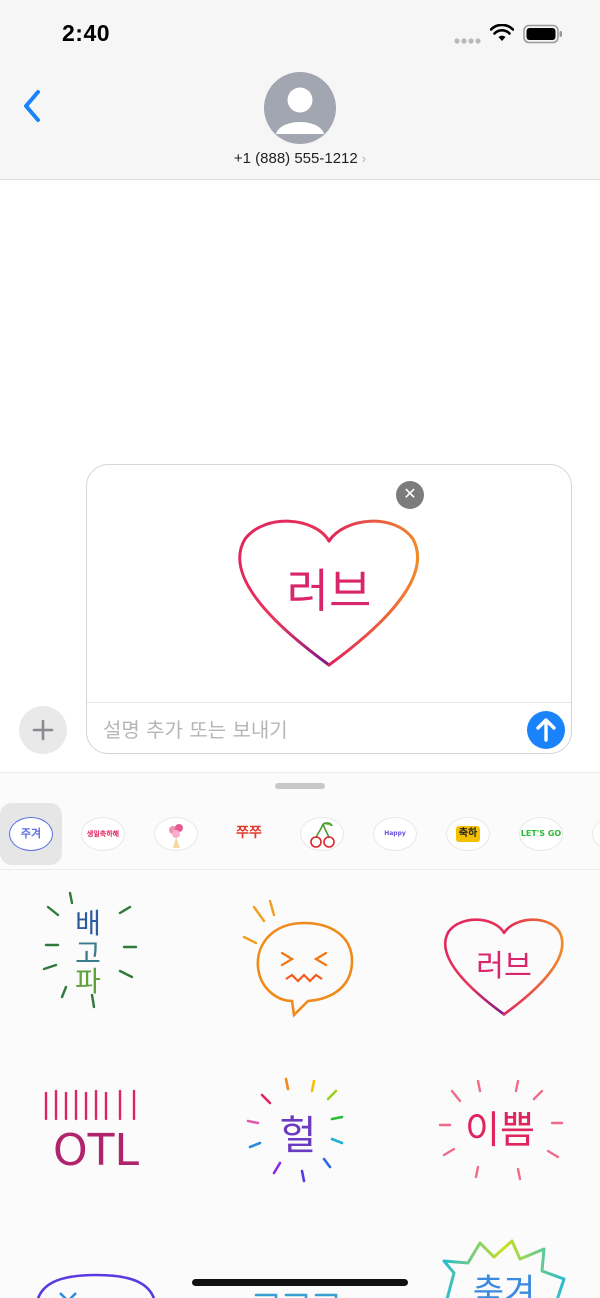 The height and width of the screenshot is (1298, 600). What do you see at coordinates (500, 1130) in the screenshot?
I see `sticker-pretty-text: 이쁨` at bounding box center [500, 1130].